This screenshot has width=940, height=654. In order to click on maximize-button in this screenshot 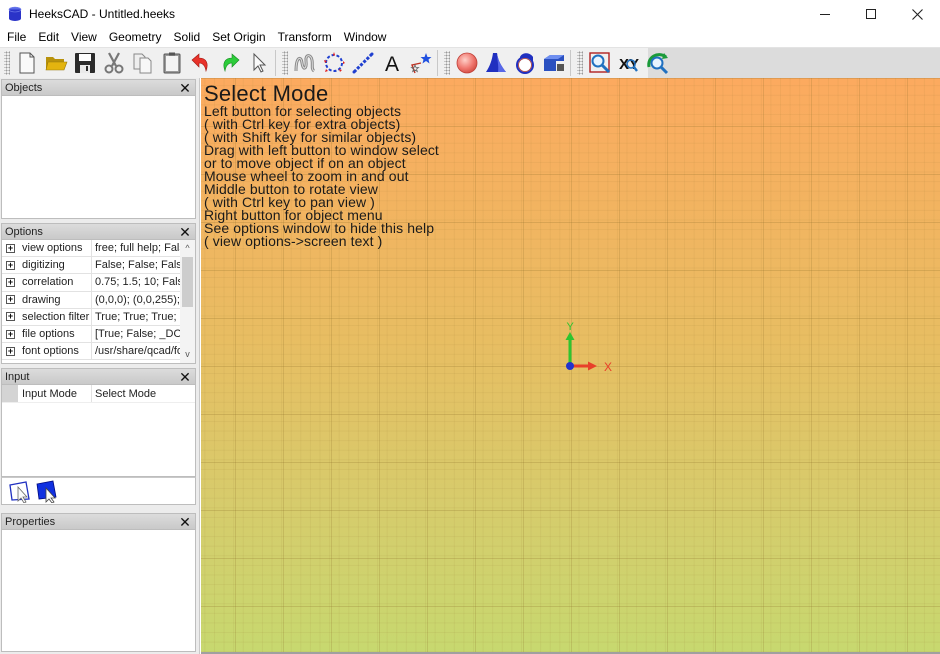, I will do `click(871, 14)`.